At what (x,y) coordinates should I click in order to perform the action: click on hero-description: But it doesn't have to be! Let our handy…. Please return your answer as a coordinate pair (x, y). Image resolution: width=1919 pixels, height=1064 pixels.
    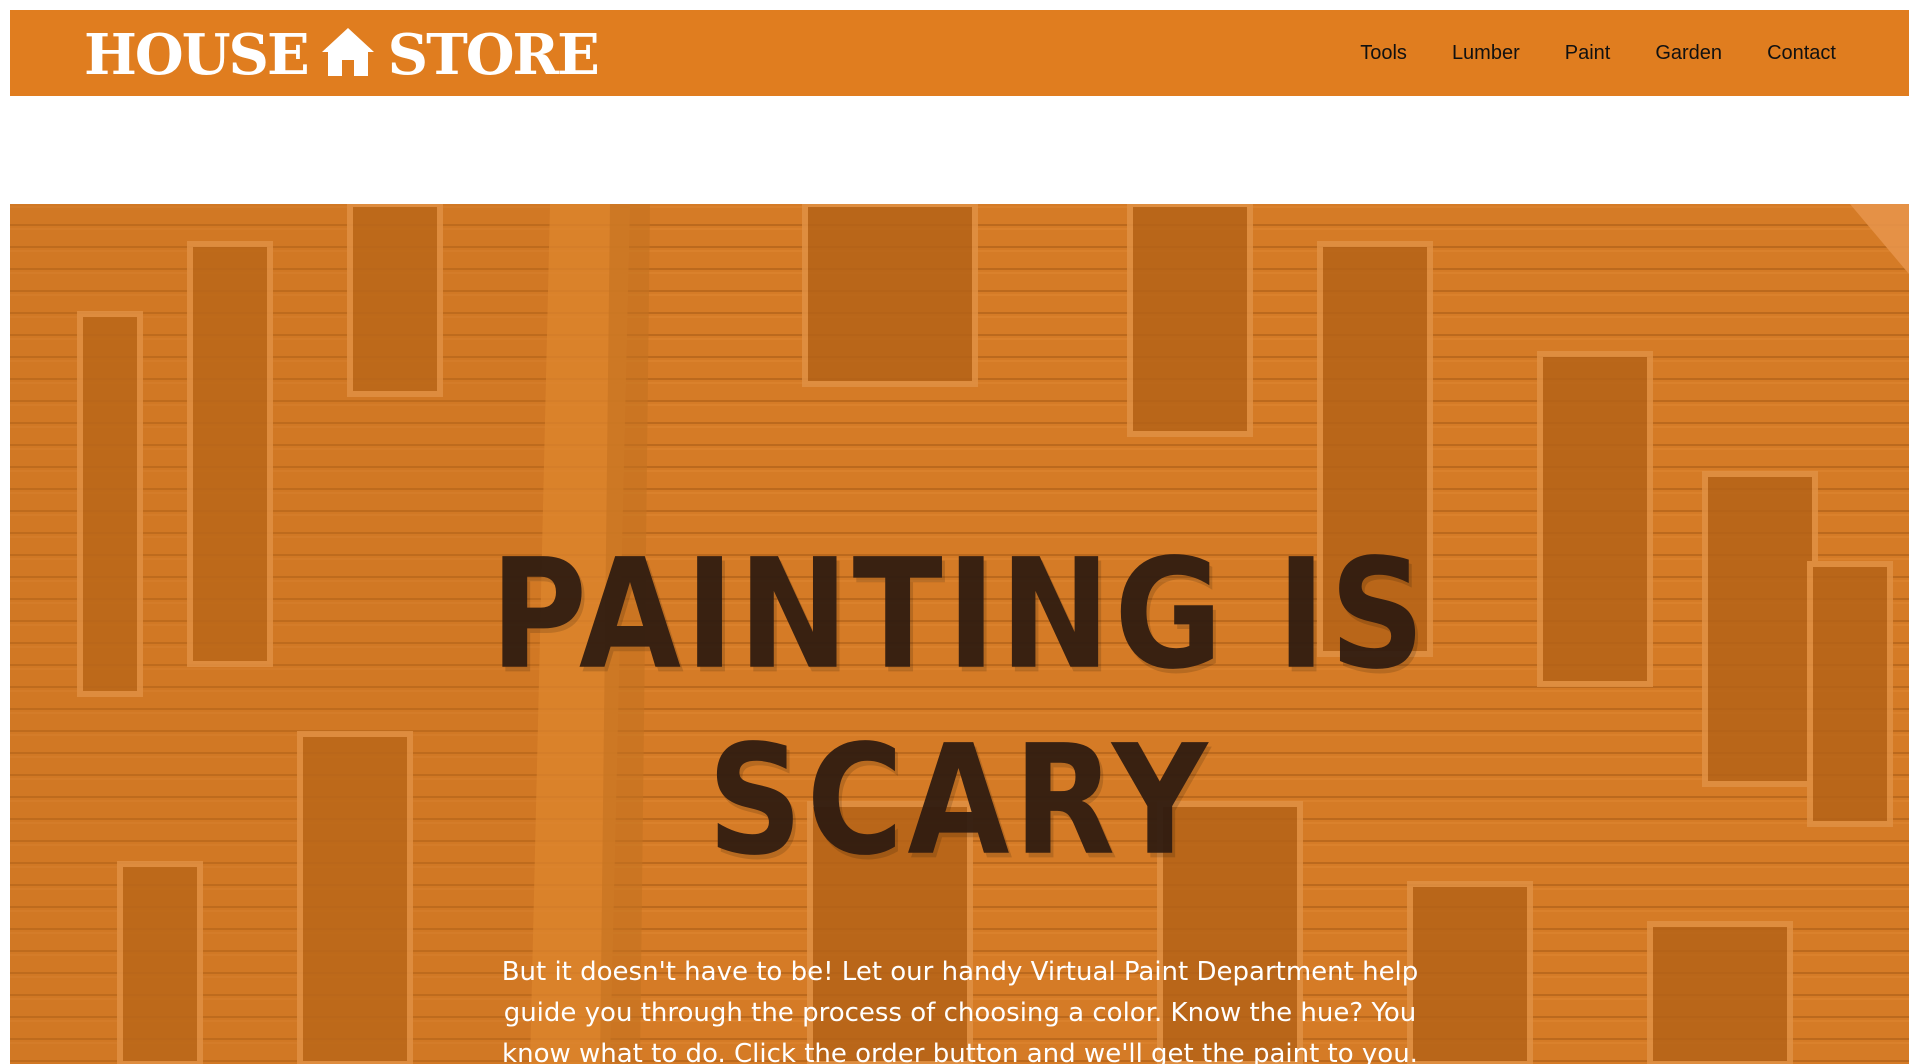
    Looking at the image, I should click on (960, 1010).